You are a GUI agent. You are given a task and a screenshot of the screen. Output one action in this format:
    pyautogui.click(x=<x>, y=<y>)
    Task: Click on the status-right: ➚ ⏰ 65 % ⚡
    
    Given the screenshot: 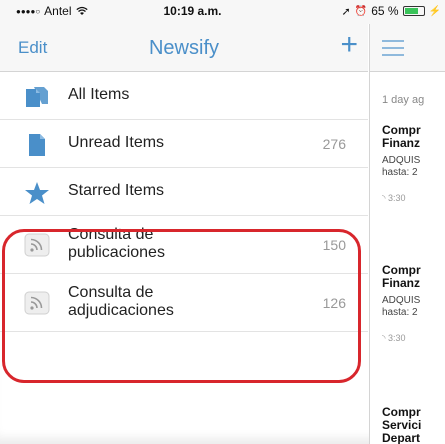 What is the action you would take?
    pyautogui.click(x=391, y=11)
    